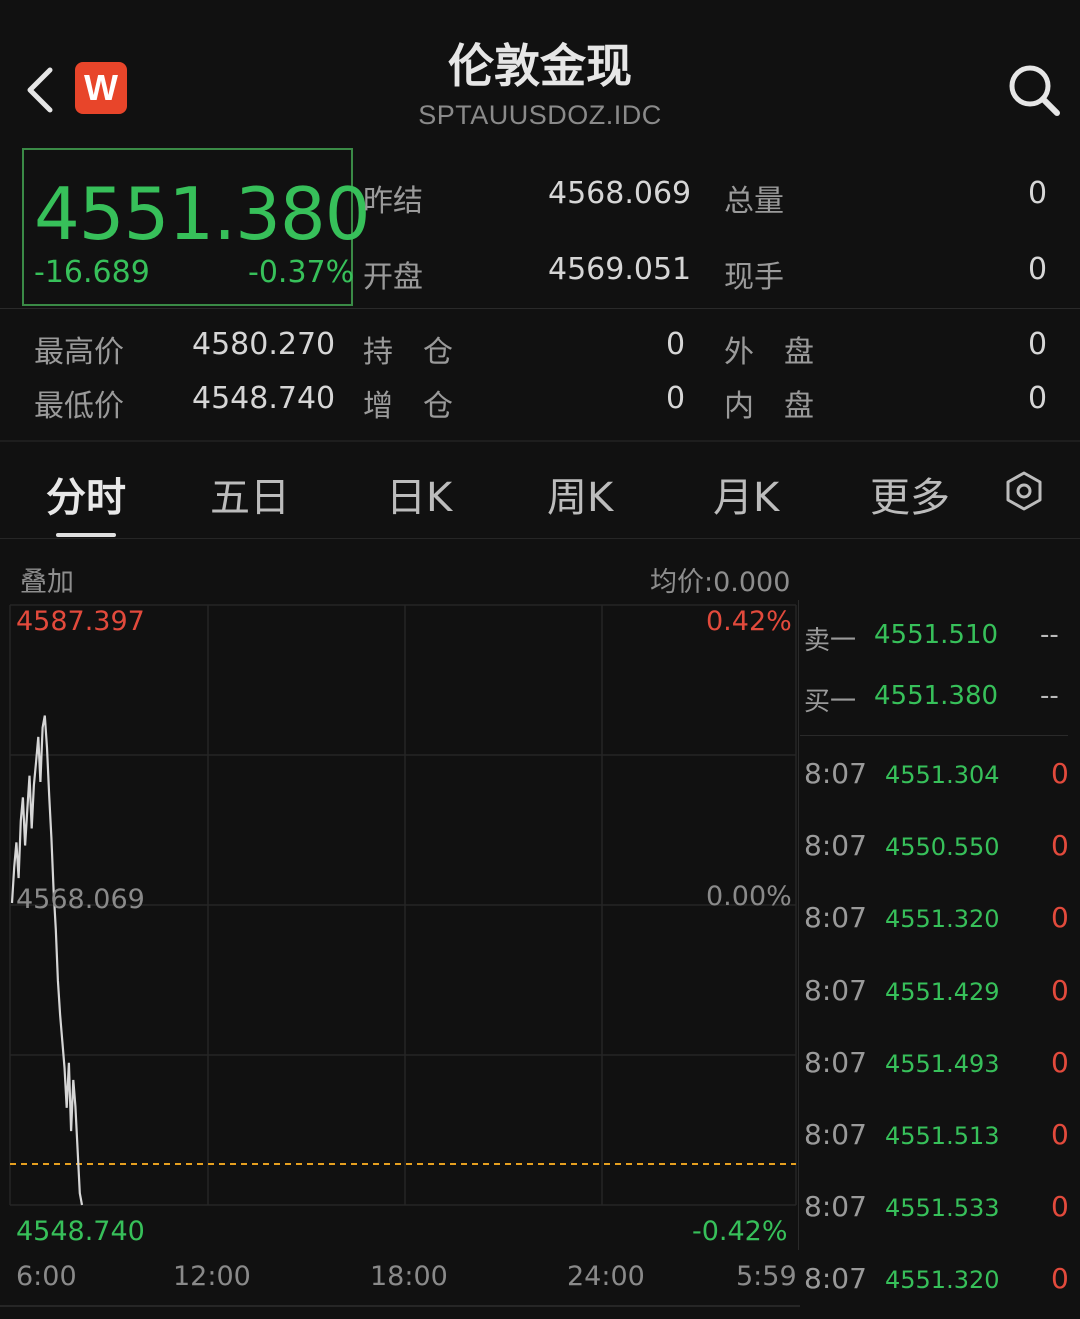  I want to click on orderbook-price: 4551.510, so click(936, 635).